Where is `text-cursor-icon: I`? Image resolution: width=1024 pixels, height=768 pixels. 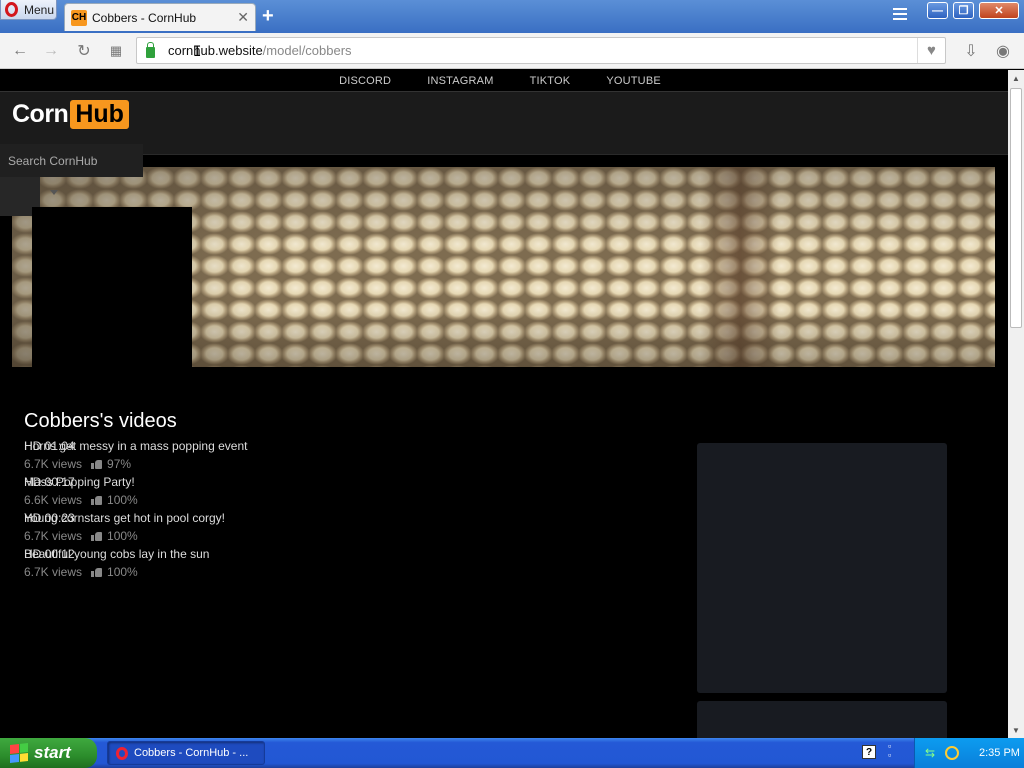
text-cursor-icon: I is located at coordinates (197, 52).